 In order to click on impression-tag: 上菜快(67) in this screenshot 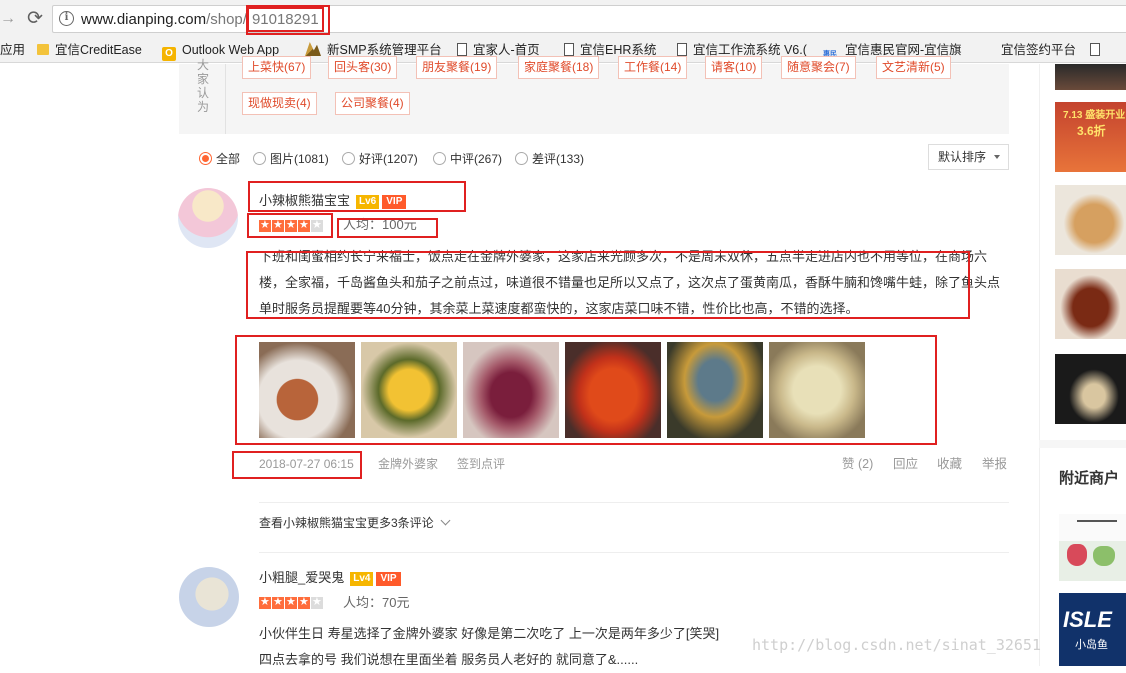, I will do `click(277, 67)`.